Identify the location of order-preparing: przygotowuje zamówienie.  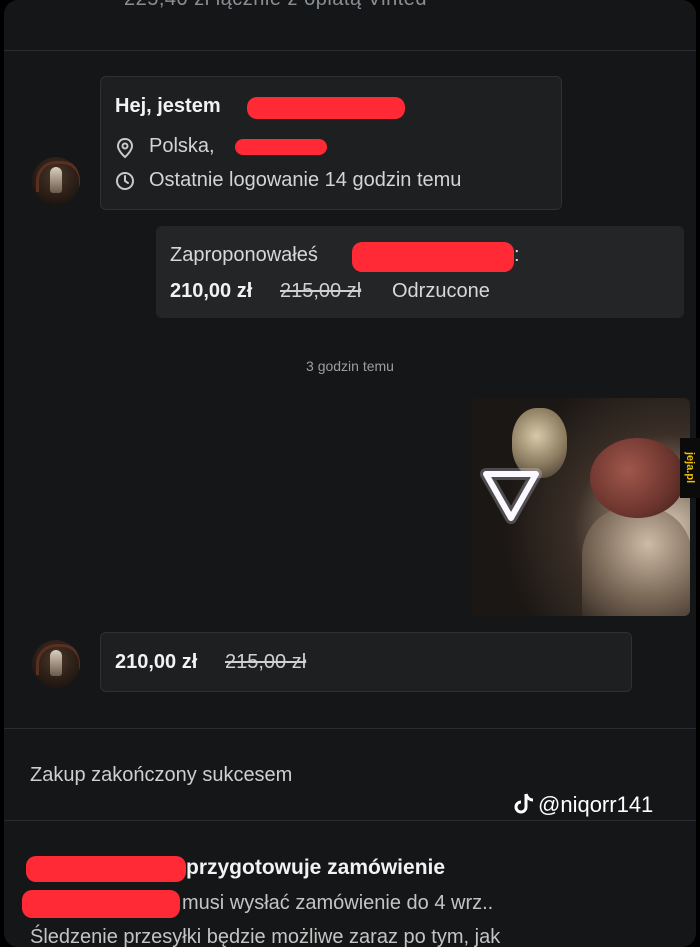
(316, 867).